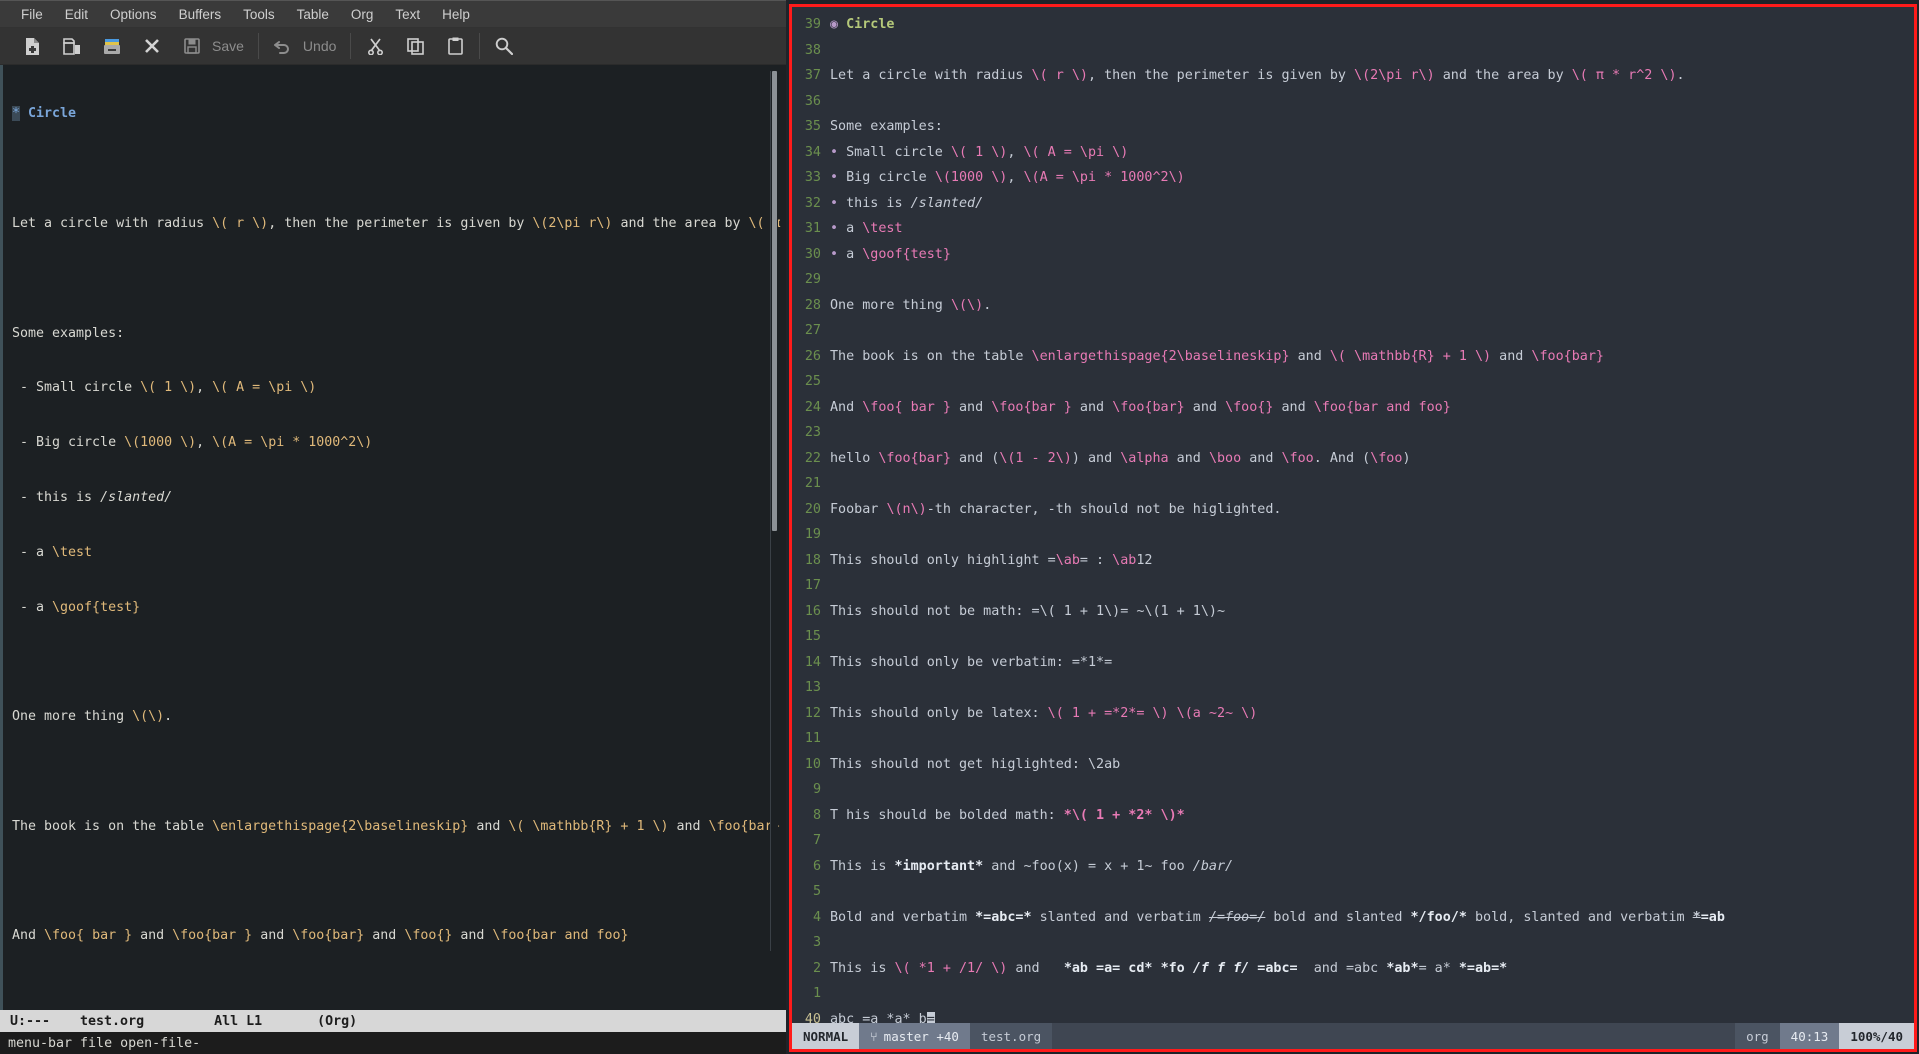 Image resolution: width=1919 pixels, height=1054 pixels. I want to click on line-number-current: 40, so click(812, 1017).